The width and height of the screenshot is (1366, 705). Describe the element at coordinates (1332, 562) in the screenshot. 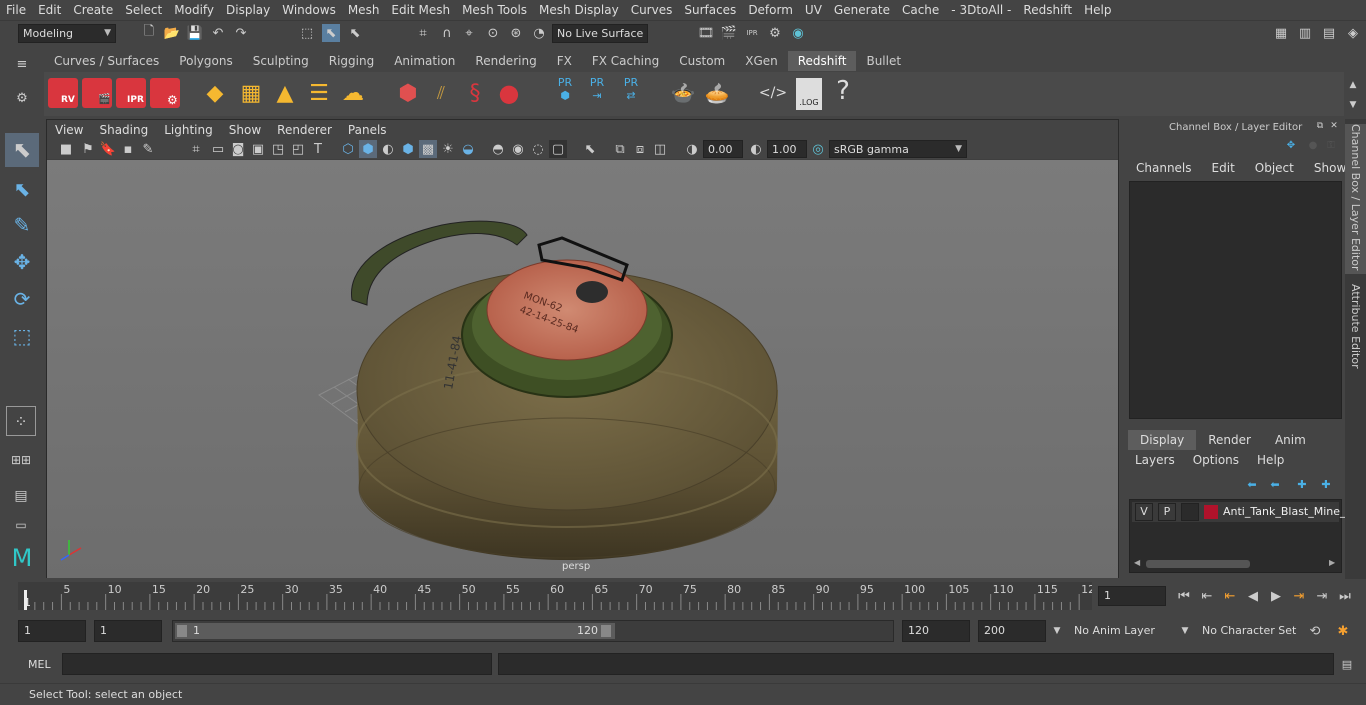

I see `scroll-right-icon: ▶` at that location.